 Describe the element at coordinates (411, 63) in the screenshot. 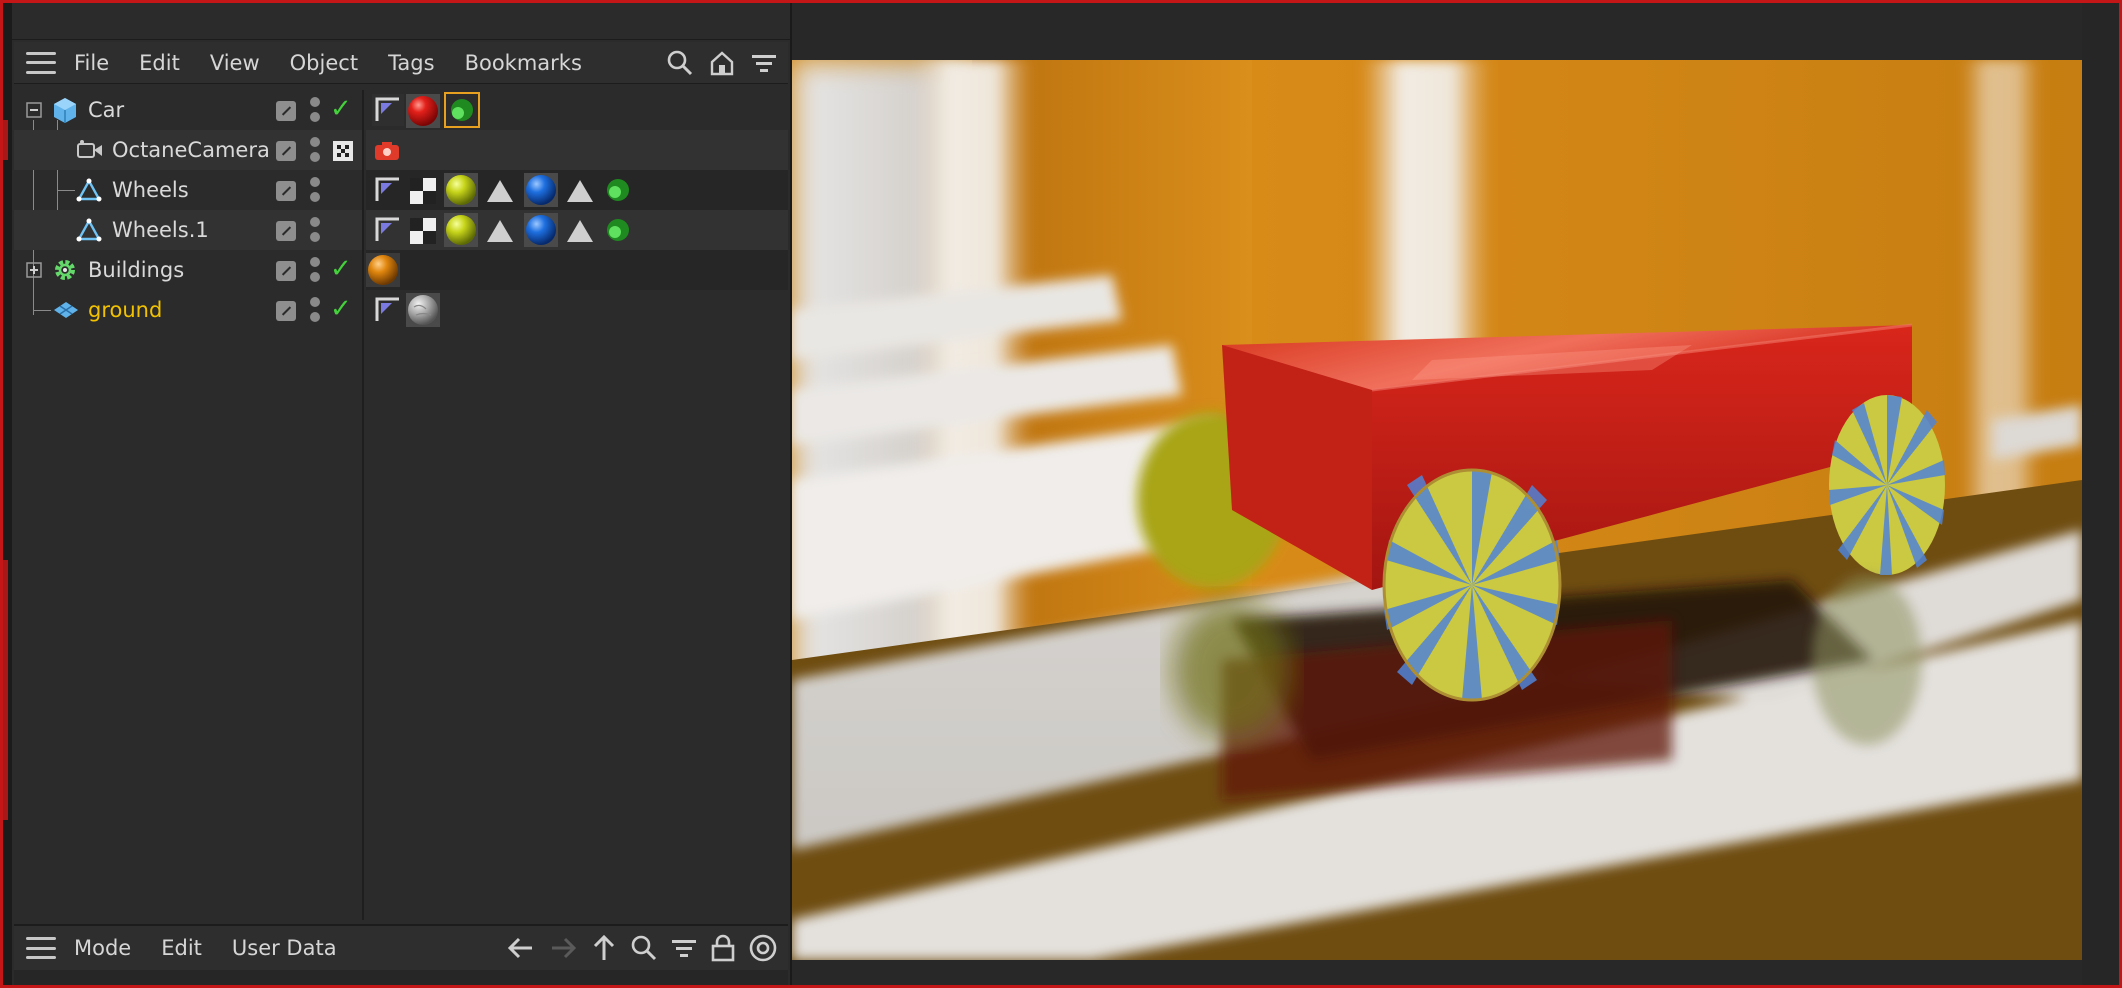

I see `menu-tags: Tags` at that location.